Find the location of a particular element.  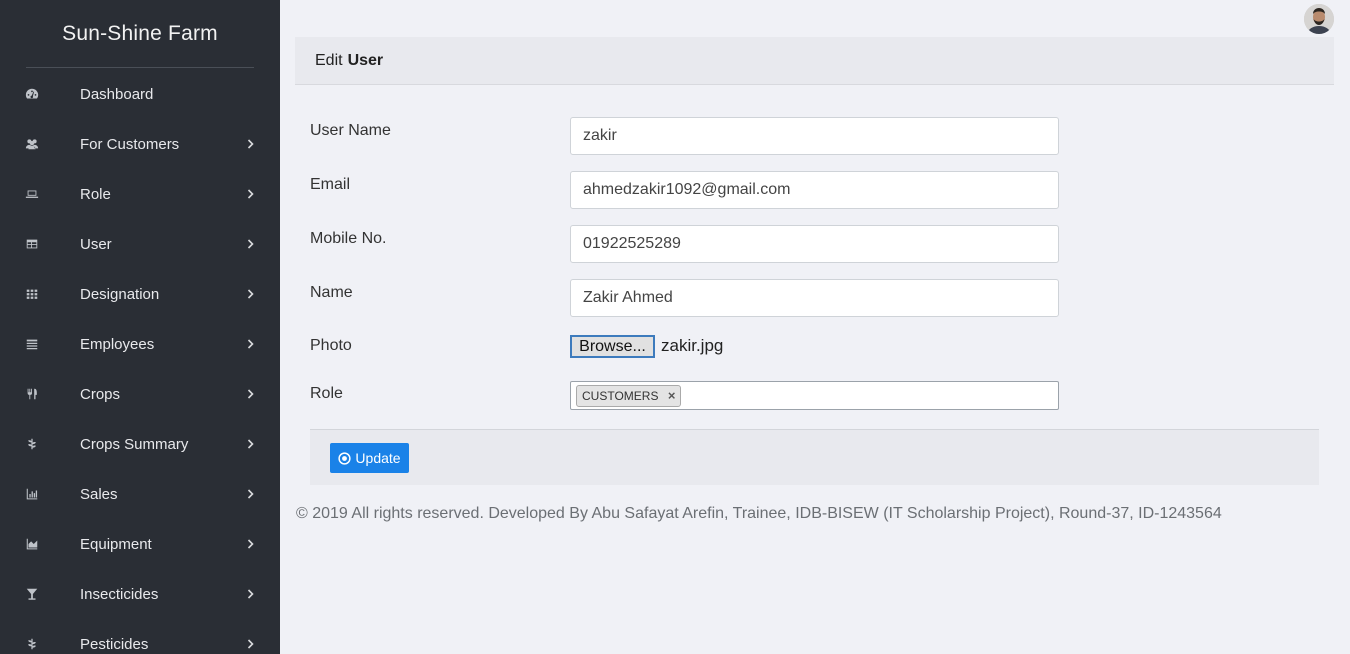

sidebar-item-equipment: Equipment is located at coordinates (140, 544).